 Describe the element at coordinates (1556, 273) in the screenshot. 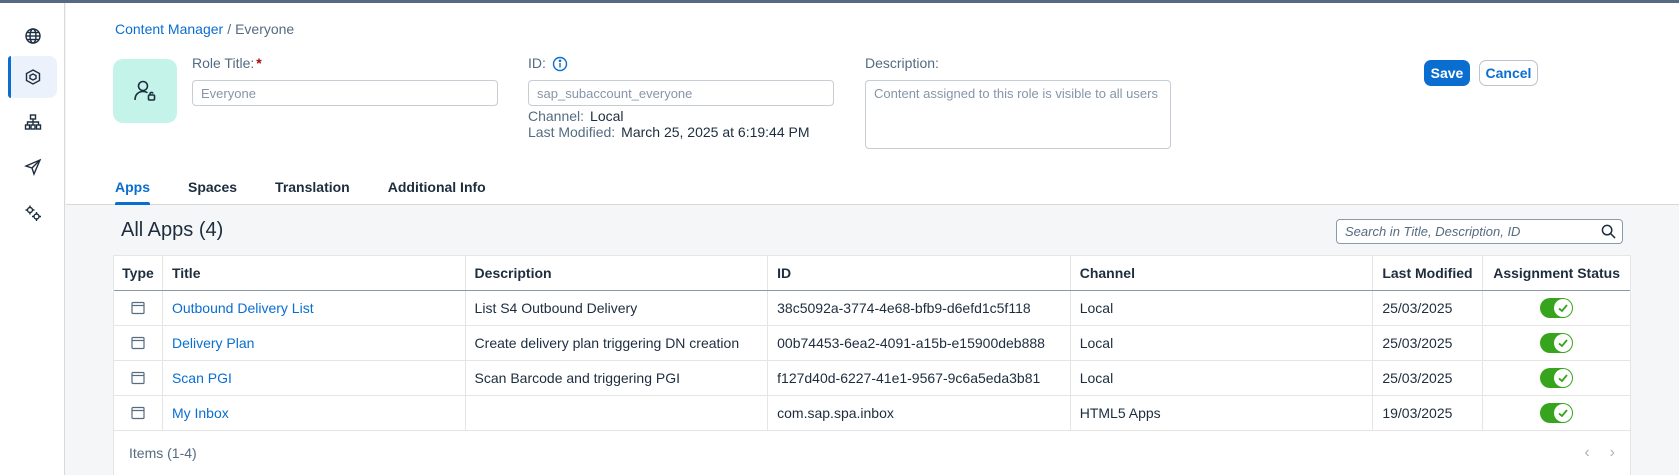

I see `column-header-assignment-status: Assignment Status` at that location.